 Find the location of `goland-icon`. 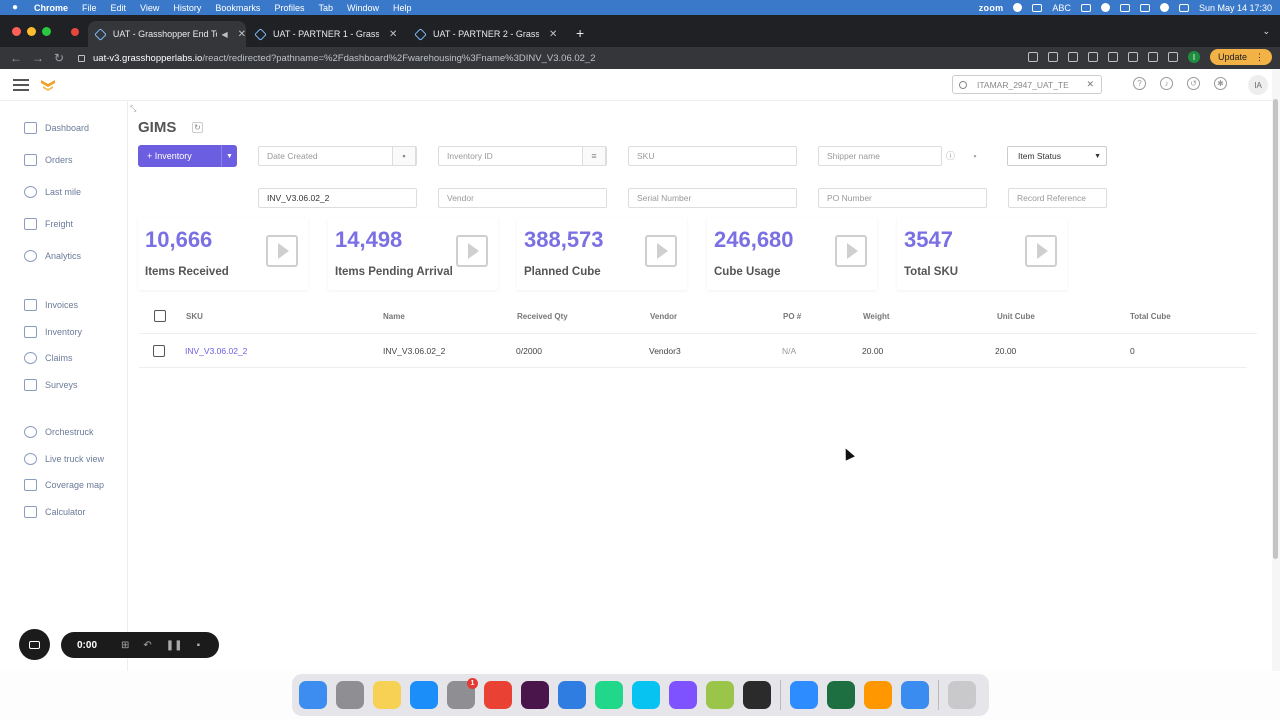

goland-icon is located at coordinates (683, 695).